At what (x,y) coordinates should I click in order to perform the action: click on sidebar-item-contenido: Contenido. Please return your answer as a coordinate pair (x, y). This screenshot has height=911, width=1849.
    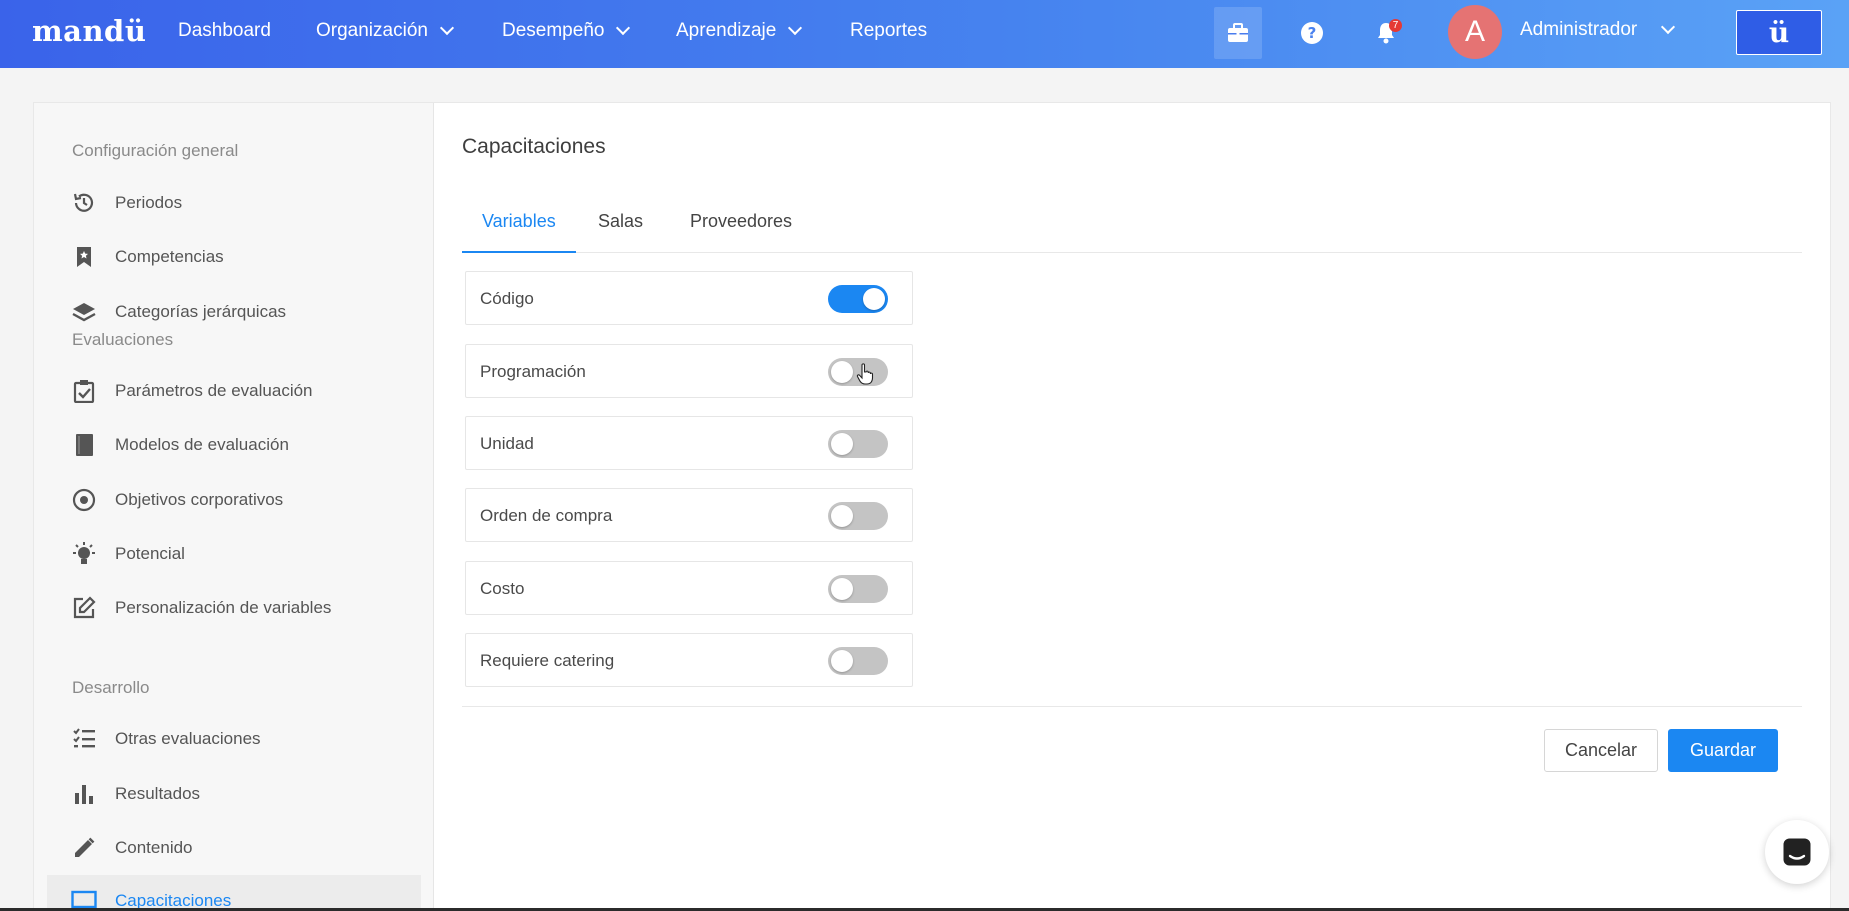
    Looking at the image, I should click on (234, 848).